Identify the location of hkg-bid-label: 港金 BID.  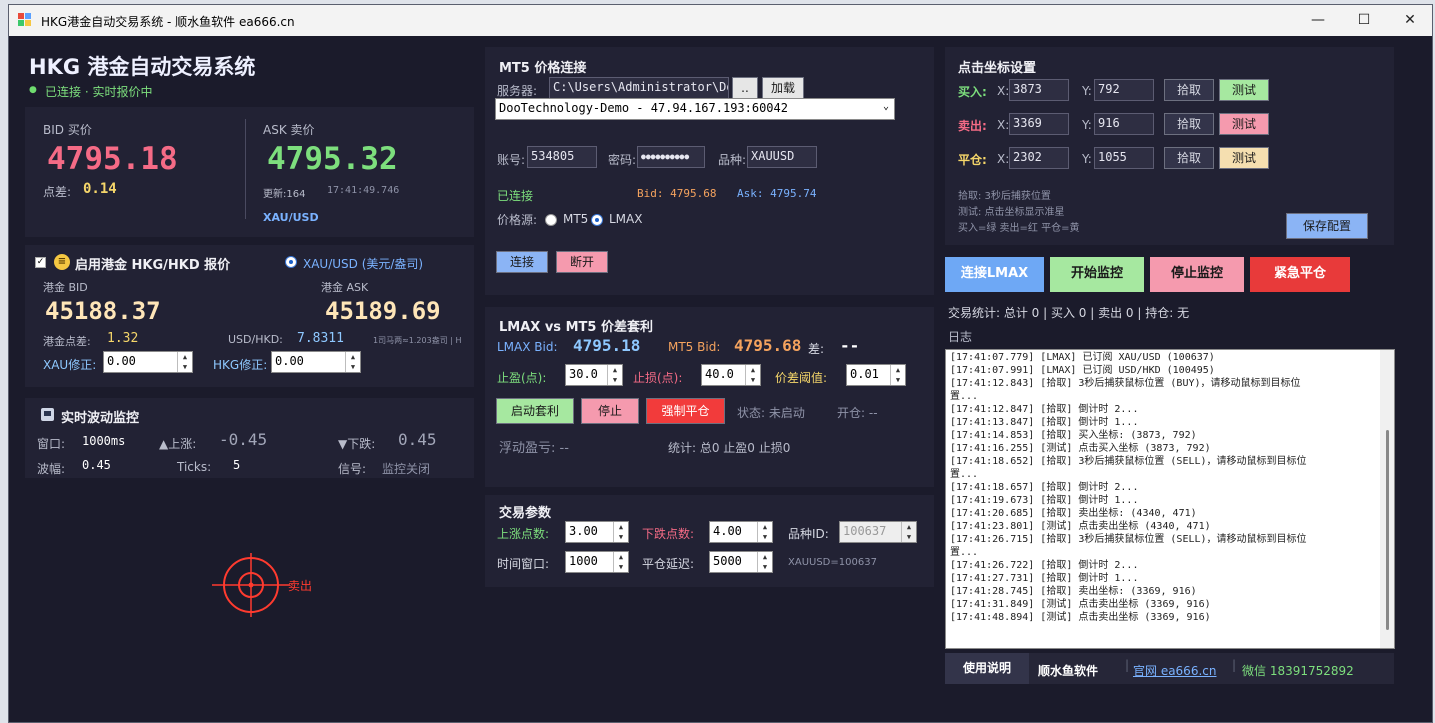
(65, 287).